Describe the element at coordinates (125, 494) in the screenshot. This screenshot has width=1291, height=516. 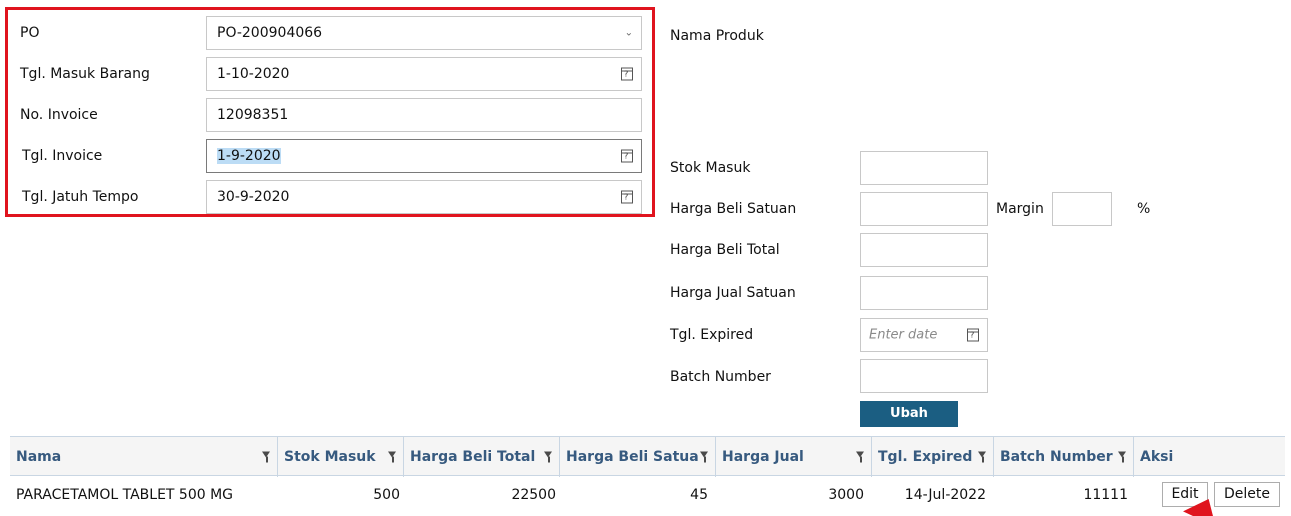
I see `cell-text: PARACETAMOL TABLET 500 MG` at that location.